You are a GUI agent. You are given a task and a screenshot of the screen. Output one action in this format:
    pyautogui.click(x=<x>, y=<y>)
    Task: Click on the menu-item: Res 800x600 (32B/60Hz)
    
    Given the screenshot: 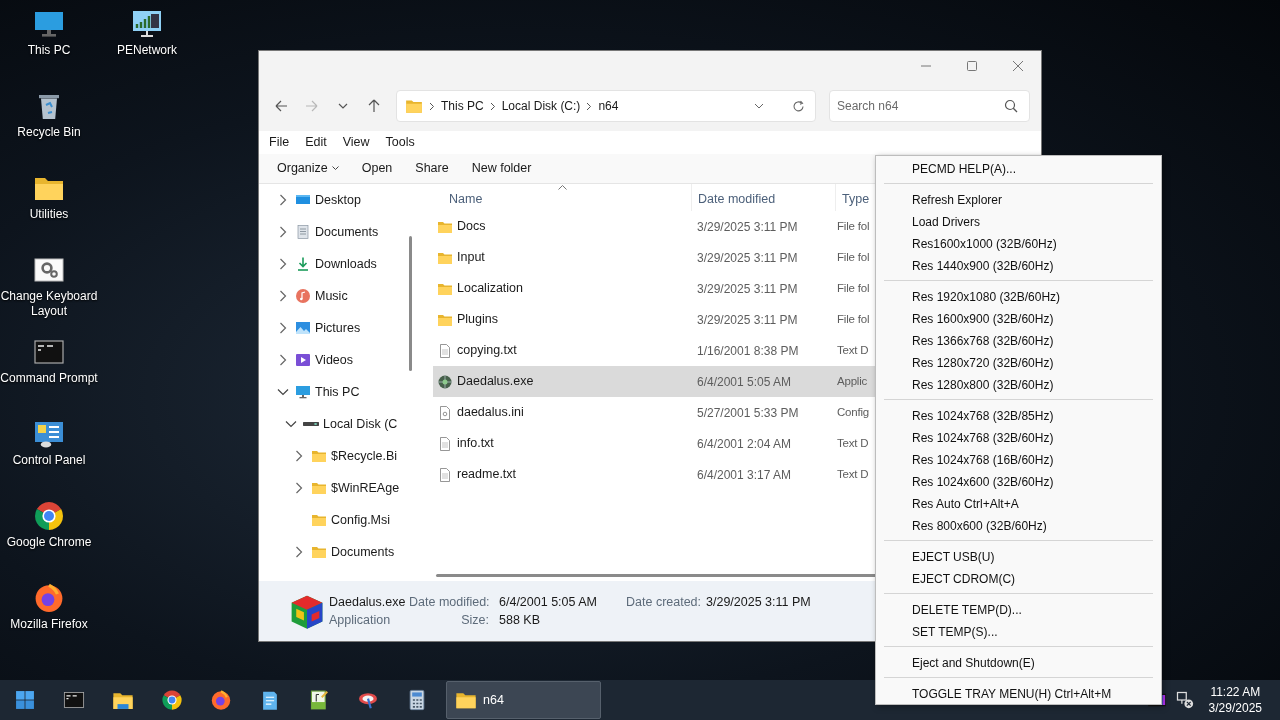 What is the action you would take?
    pyautogui.click(x=1018, y=525)
    